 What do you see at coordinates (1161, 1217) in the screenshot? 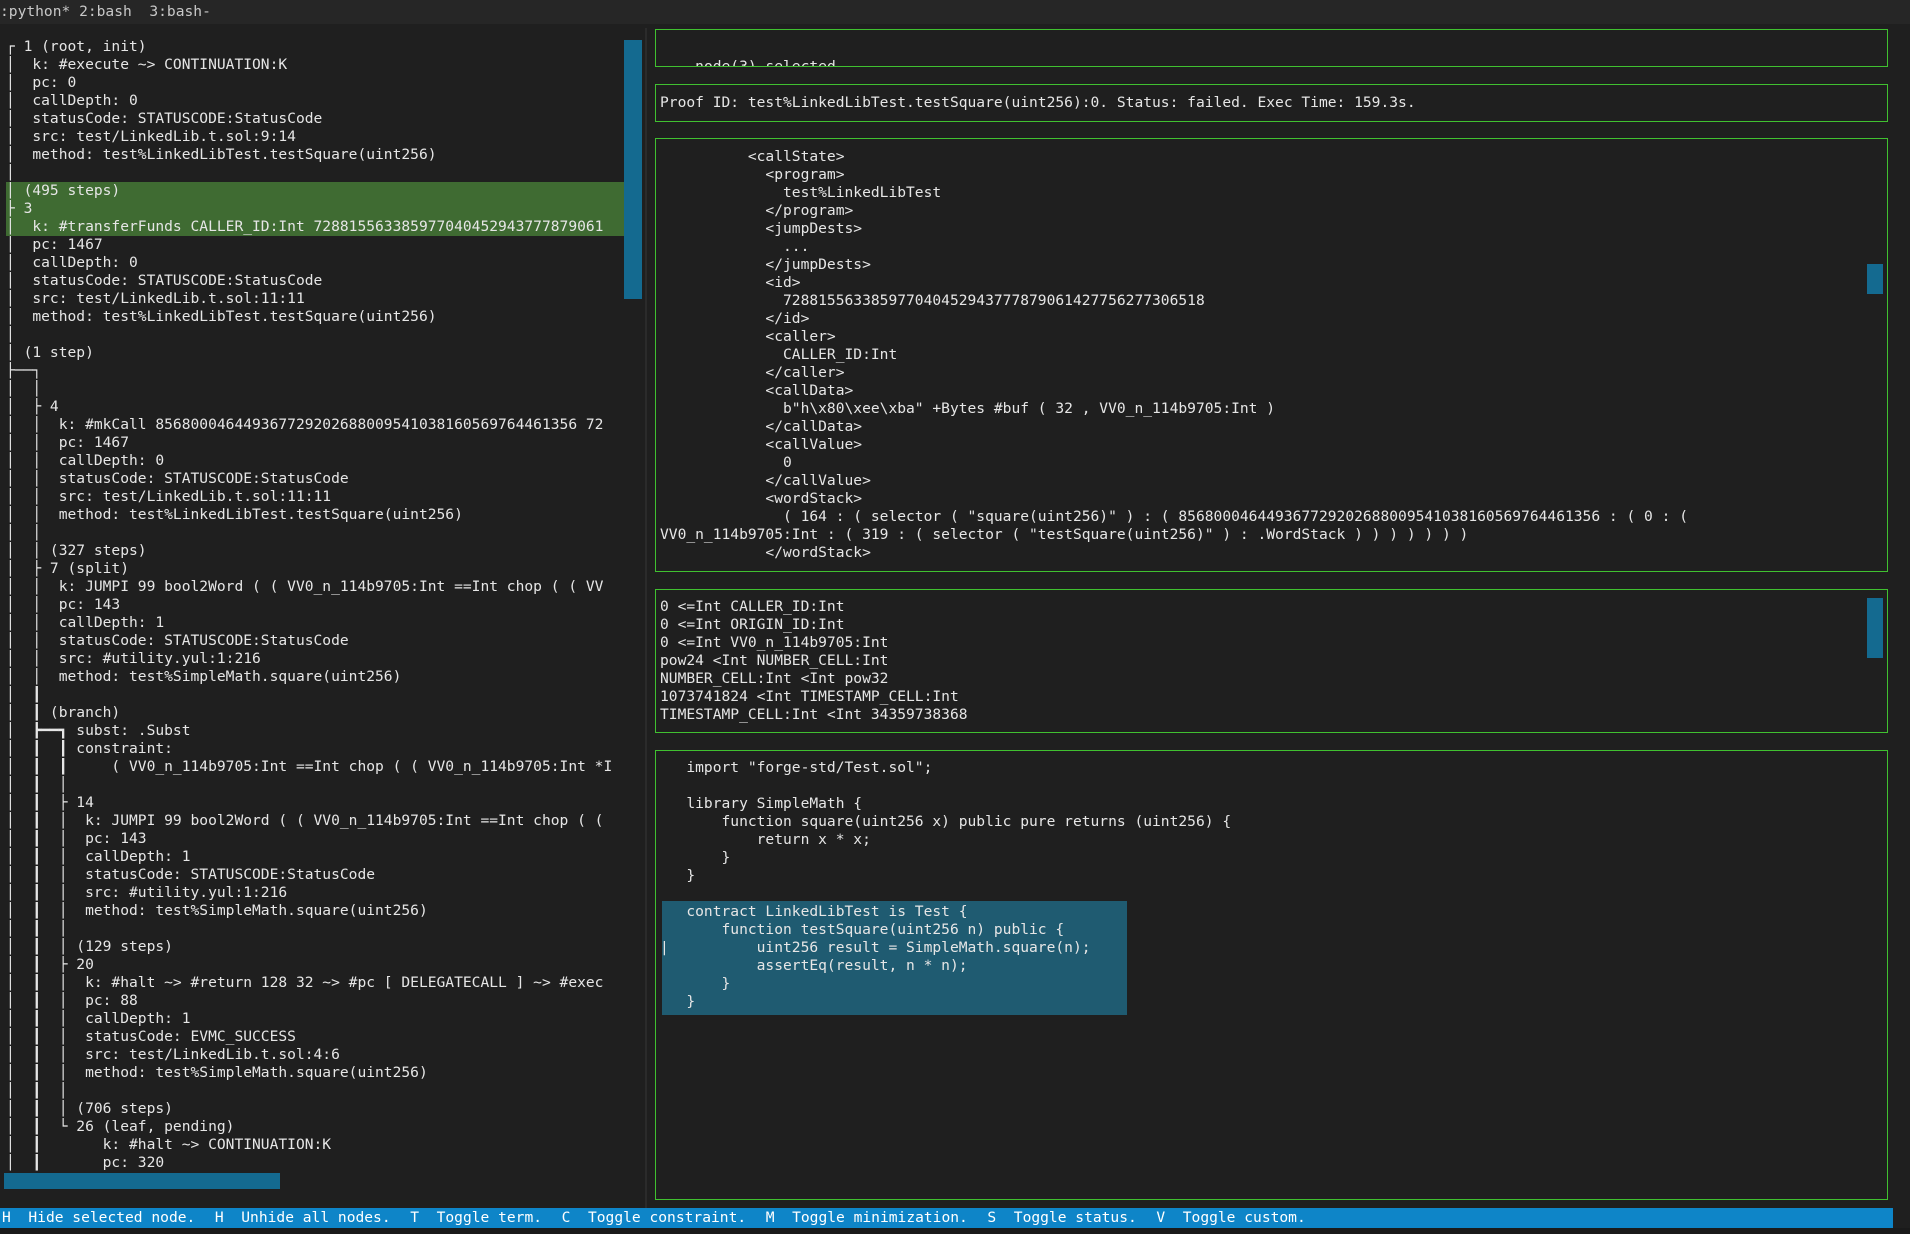
I see `keybinding-key: V` at bounding box center [1161, 1217].